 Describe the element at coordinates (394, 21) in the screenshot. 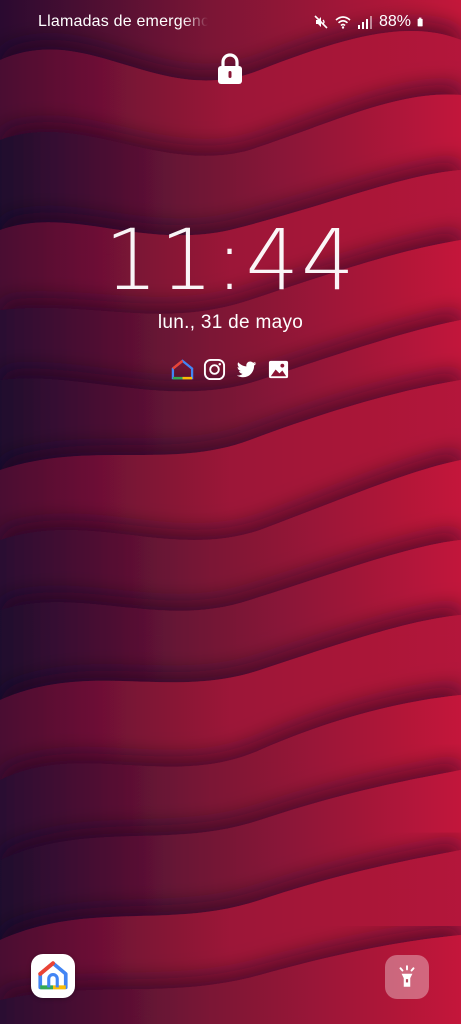

I see `battery-percentage: 88%` at that location.